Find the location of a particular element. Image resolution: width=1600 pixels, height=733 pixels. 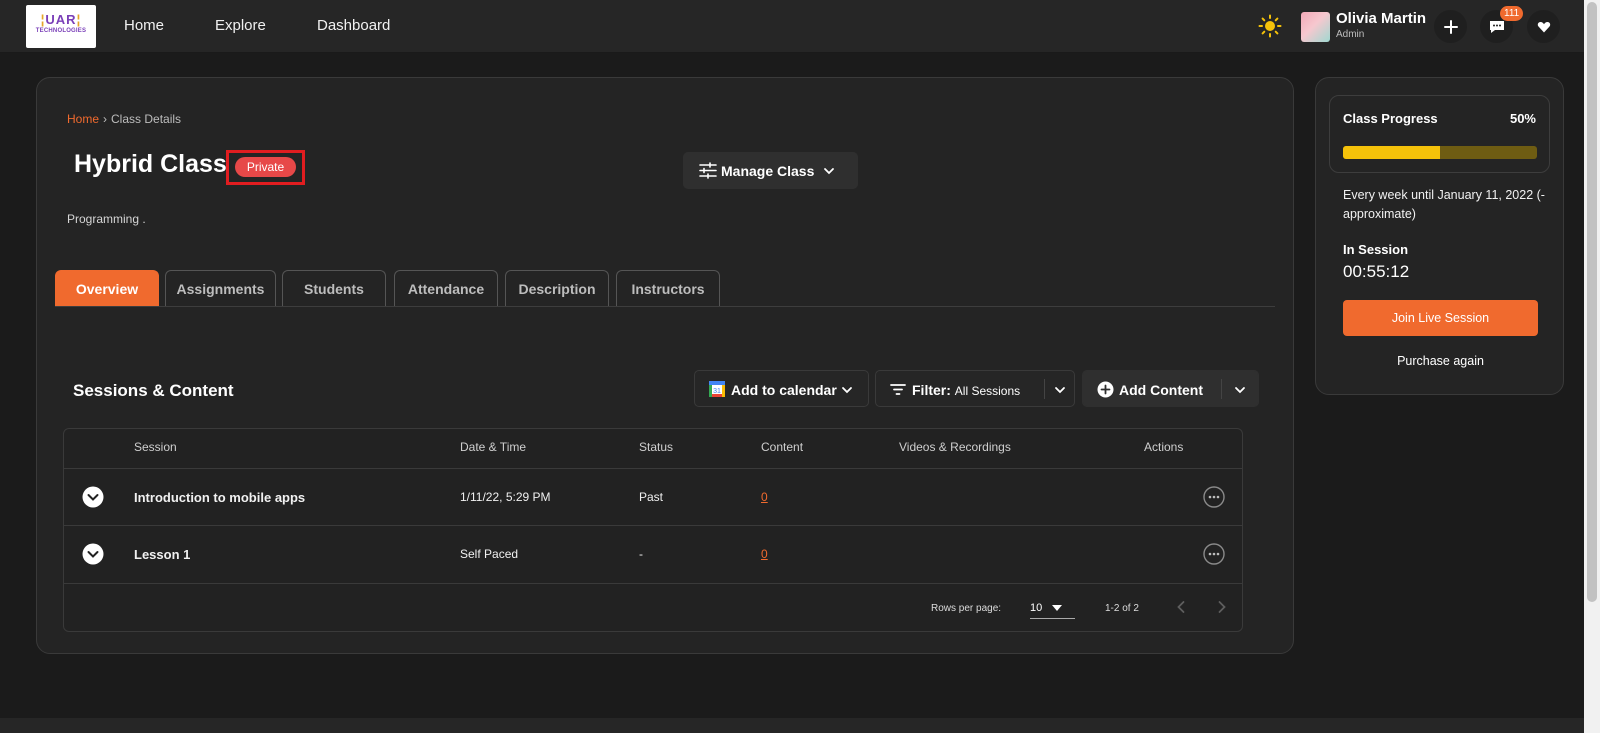

filter-value: All Sessions is located at coordinates (987, 391).